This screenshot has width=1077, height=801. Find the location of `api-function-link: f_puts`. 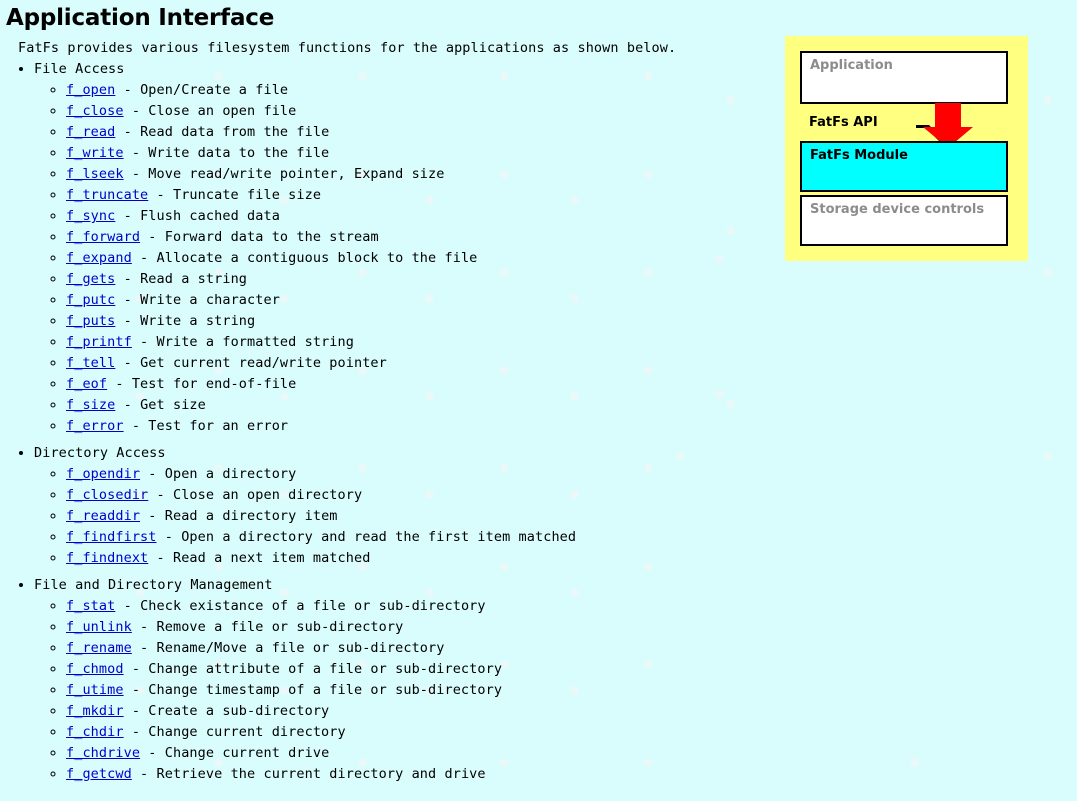

api-function-link: f_puts is located at coordinates (90, 321).